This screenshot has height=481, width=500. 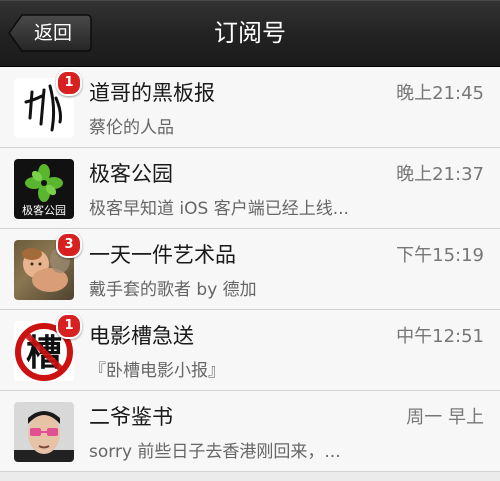 I want to click on page-title: 订阅号, so click(x=250, y=33).